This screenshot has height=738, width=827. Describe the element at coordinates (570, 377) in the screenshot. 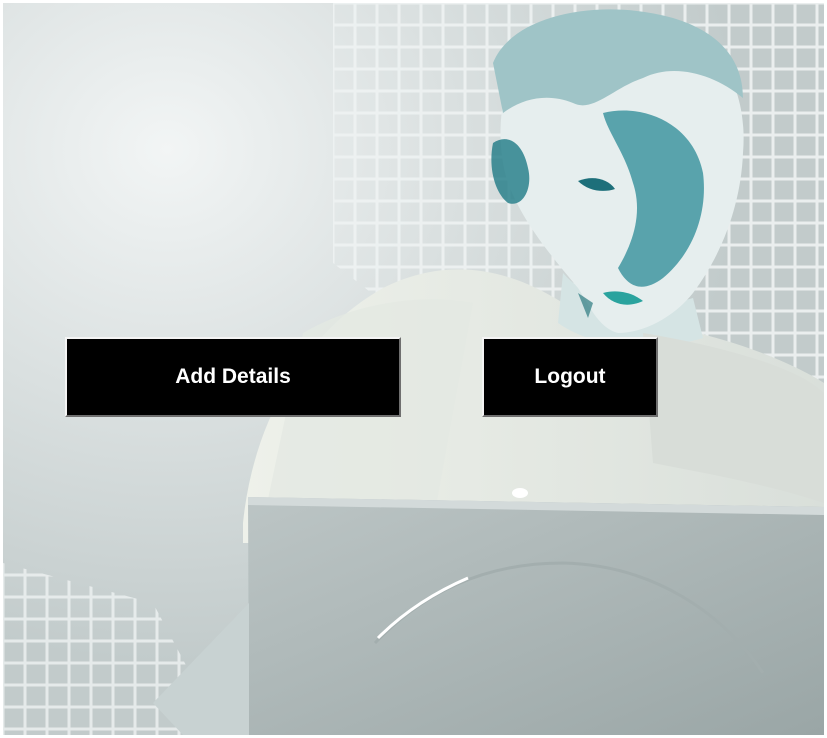

I see `logout-button: Logout` at that location.